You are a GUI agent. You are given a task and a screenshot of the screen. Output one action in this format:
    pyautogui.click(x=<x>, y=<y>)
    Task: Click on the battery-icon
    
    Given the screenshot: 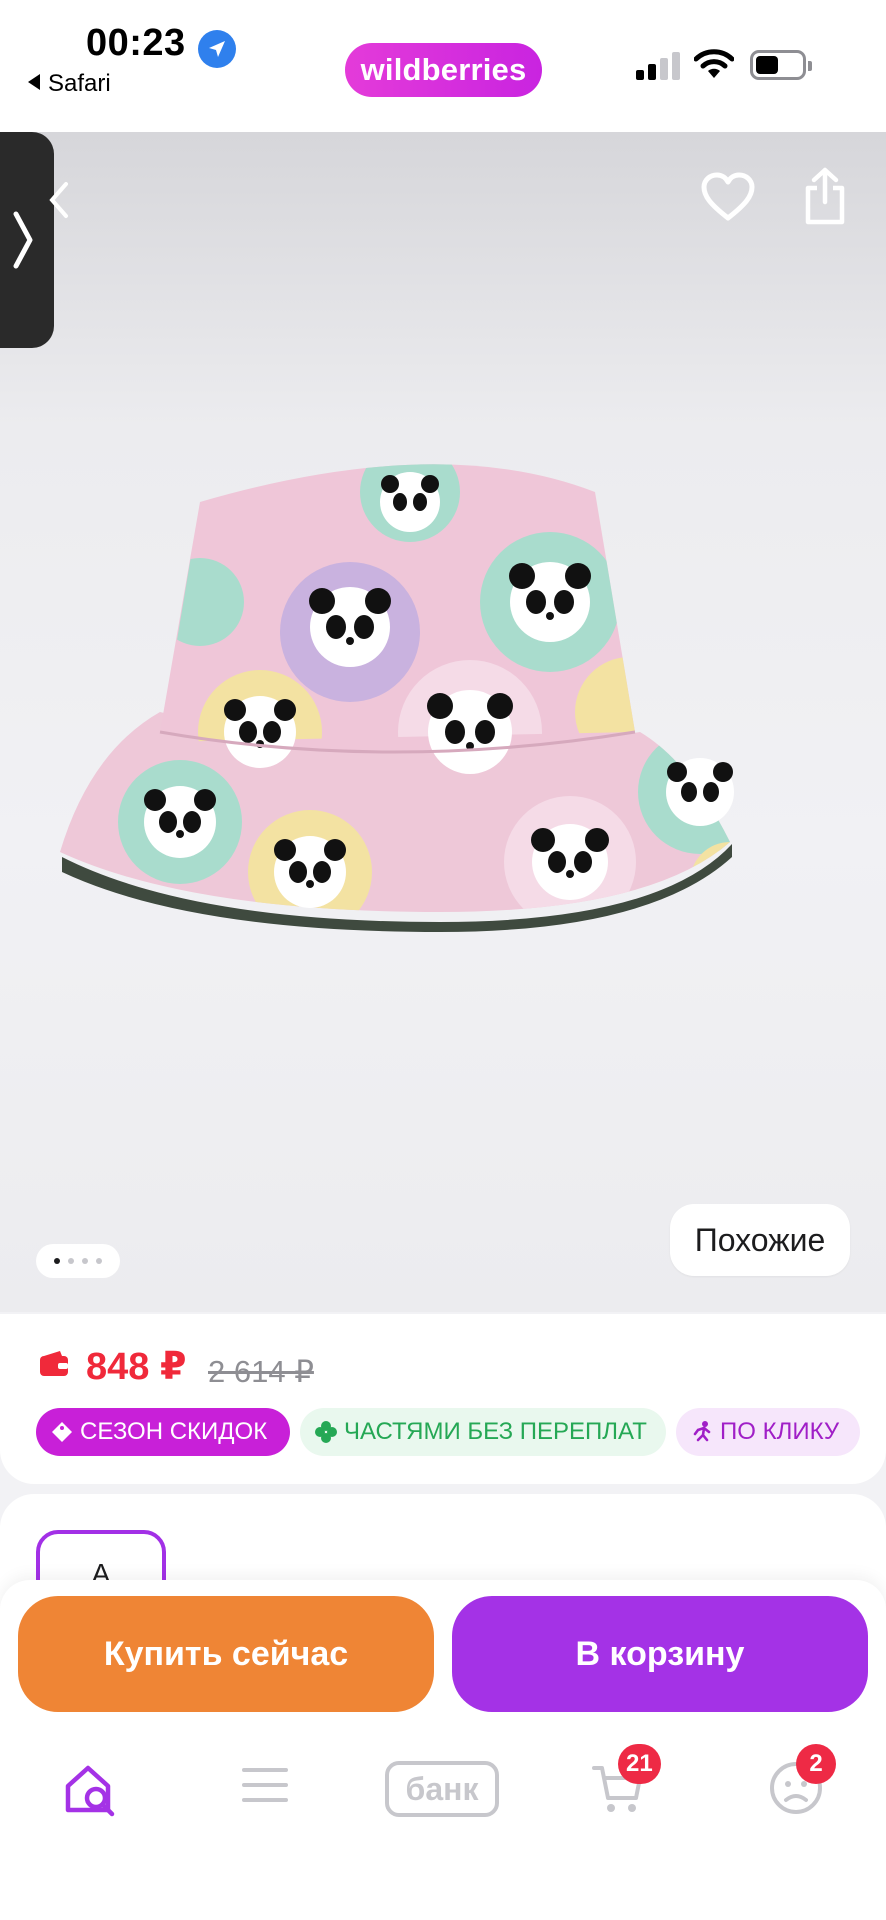 What is the action you would take?
    pyautogui.click(x=781, y=65)
    